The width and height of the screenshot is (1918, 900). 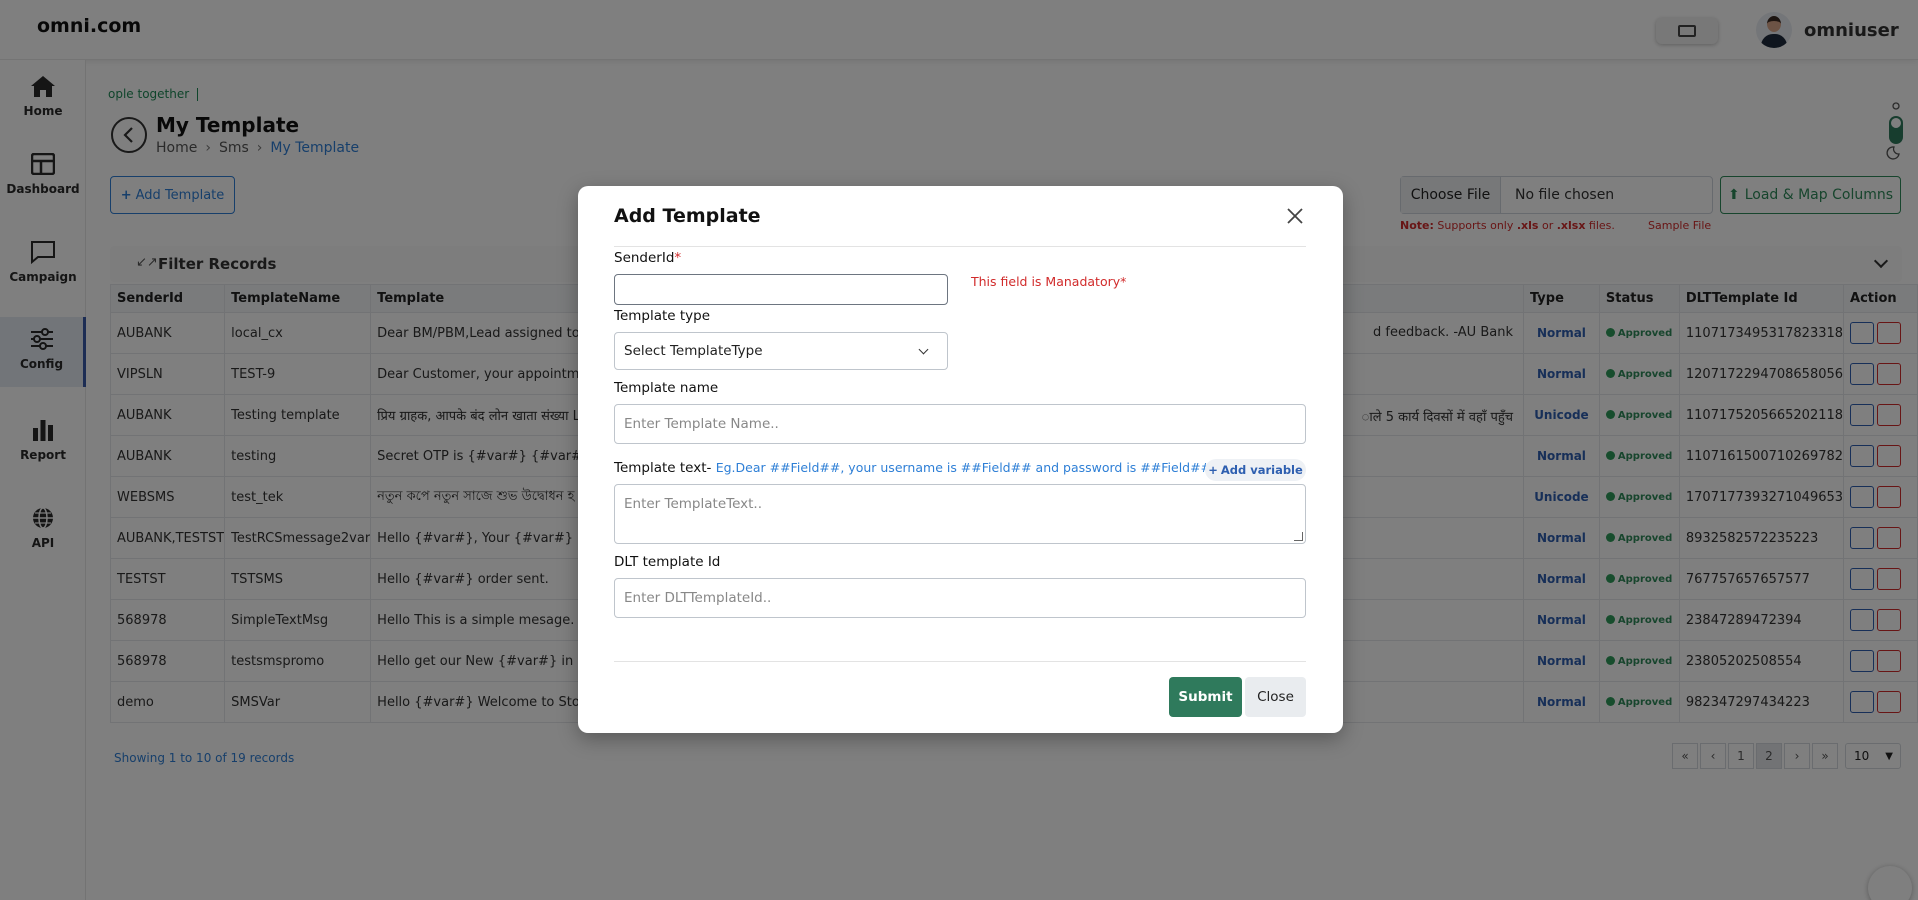 What do you see at coordinates (1205, 697) in the screenshot?
I see `submit-button: Submit` at bounding box center [1205, 697].